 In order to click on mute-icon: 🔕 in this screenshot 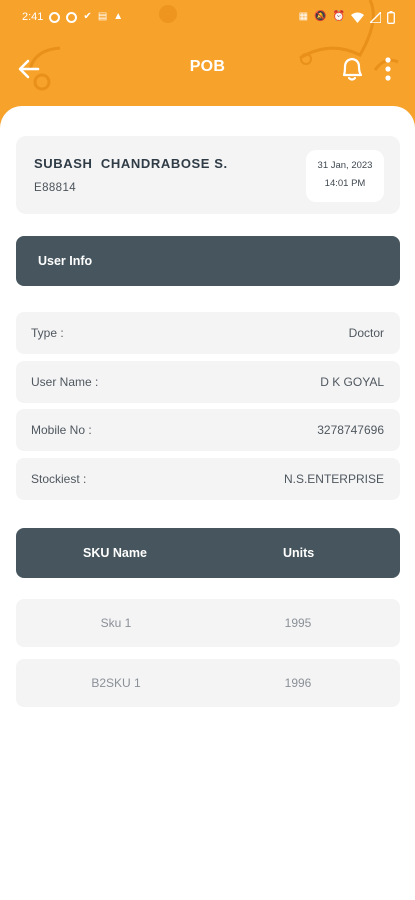, I will do `click(320, 16)`.